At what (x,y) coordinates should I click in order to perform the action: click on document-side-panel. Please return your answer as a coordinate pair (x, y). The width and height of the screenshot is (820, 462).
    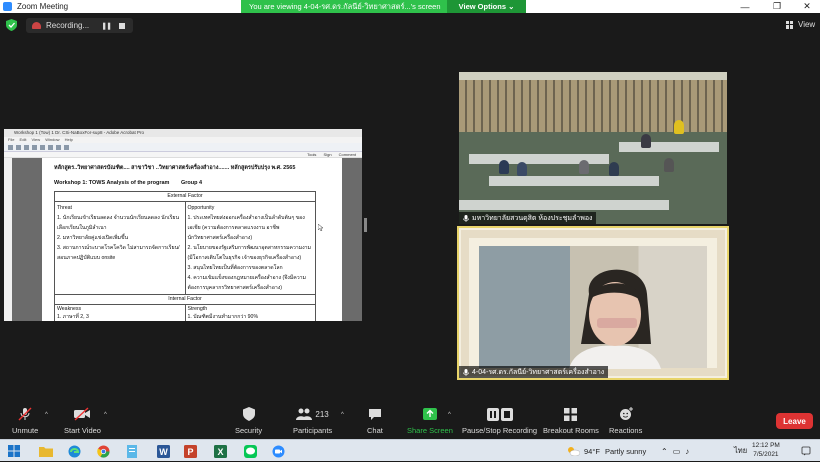
    Looking at the image, I should click on (8, 239).